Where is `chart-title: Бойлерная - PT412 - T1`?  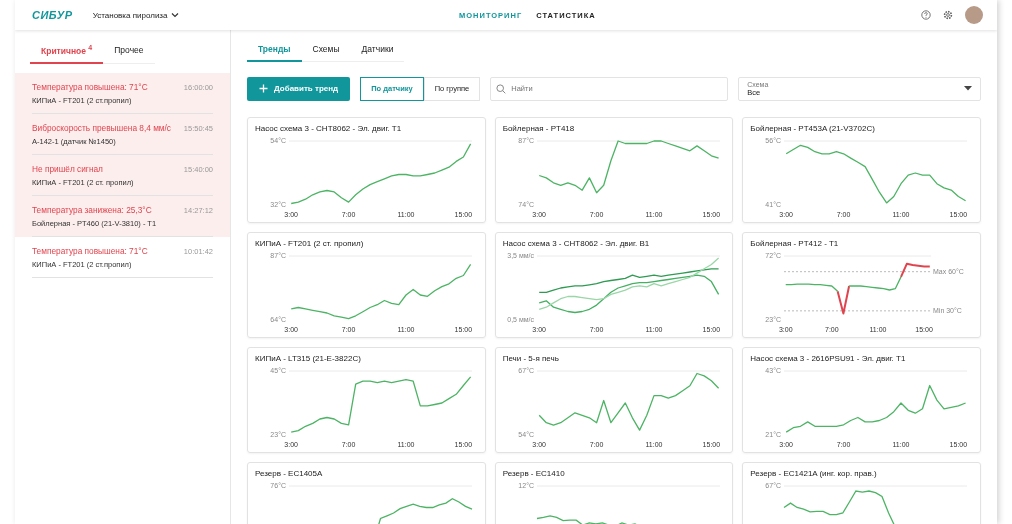 chart-title: Бойлерная - PT412 - T1 is located at coordinates (795, 243).